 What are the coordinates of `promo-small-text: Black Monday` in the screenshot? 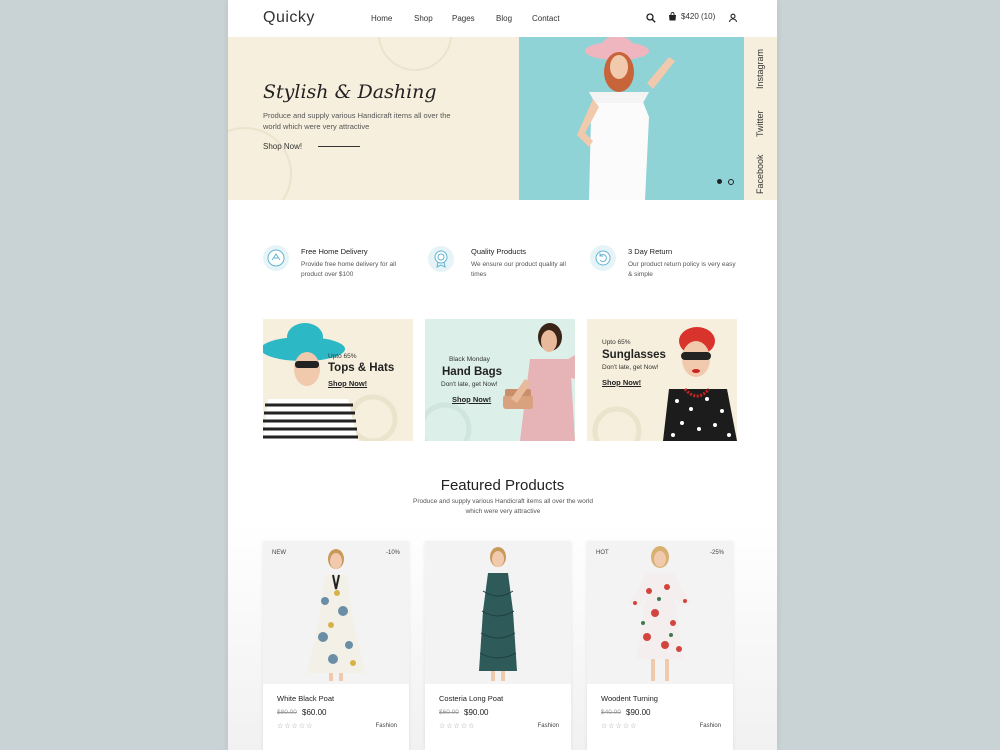 It's located at (469, 359).